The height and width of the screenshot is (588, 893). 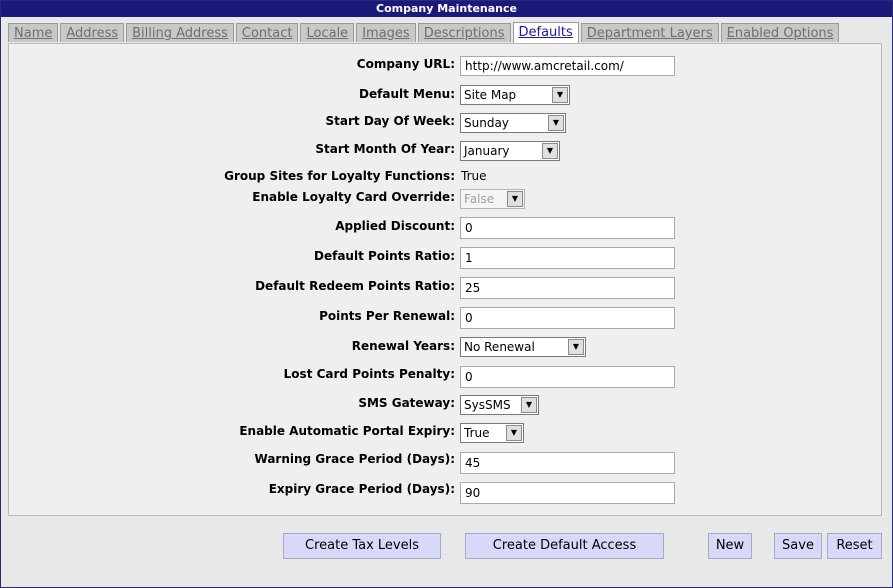 I want to click on start-month-select: January ▼, so click(x=510, y=151).